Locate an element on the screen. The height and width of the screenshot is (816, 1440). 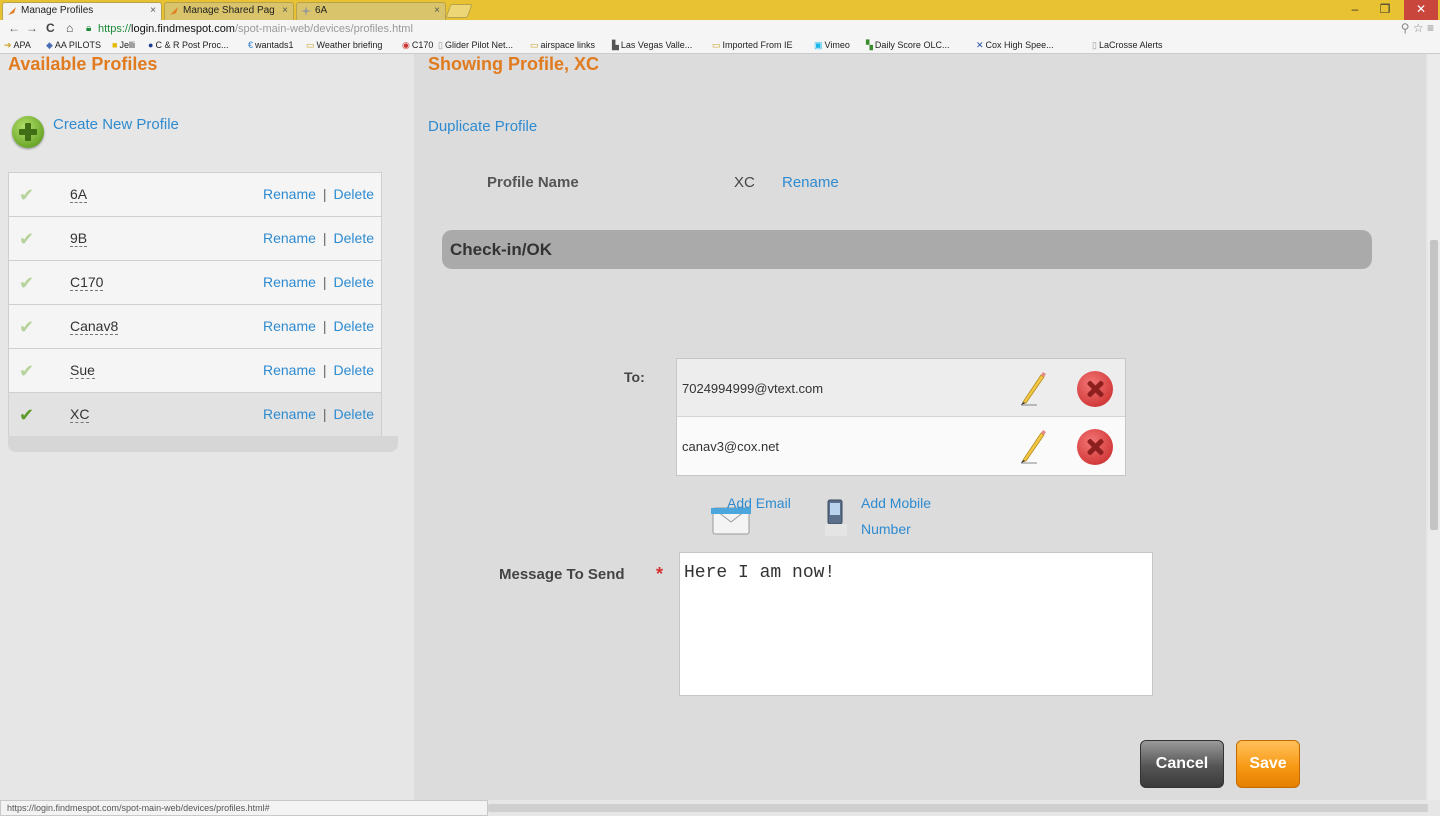
vertical-scrollbar is located at coordinates (1434, 427).